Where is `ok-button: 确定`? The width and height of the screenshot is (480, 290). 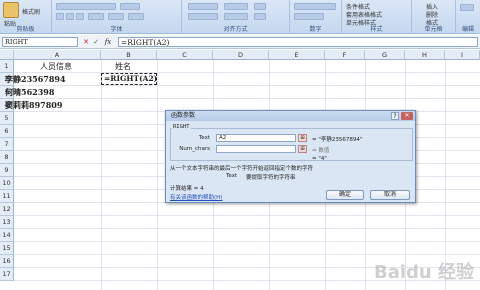 ok-button: 确定 is located at coordinates (345, 195).